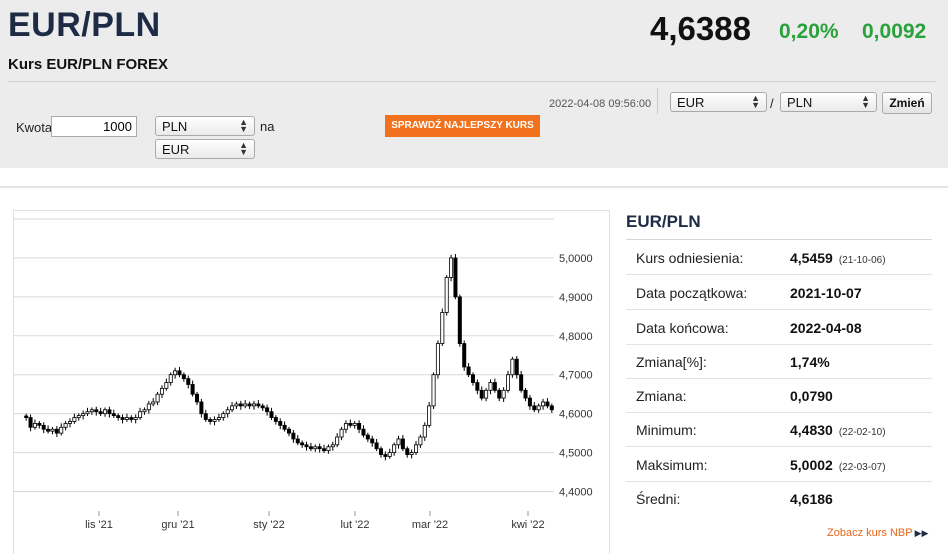  I want to click on amount-input, so click(94, 126).